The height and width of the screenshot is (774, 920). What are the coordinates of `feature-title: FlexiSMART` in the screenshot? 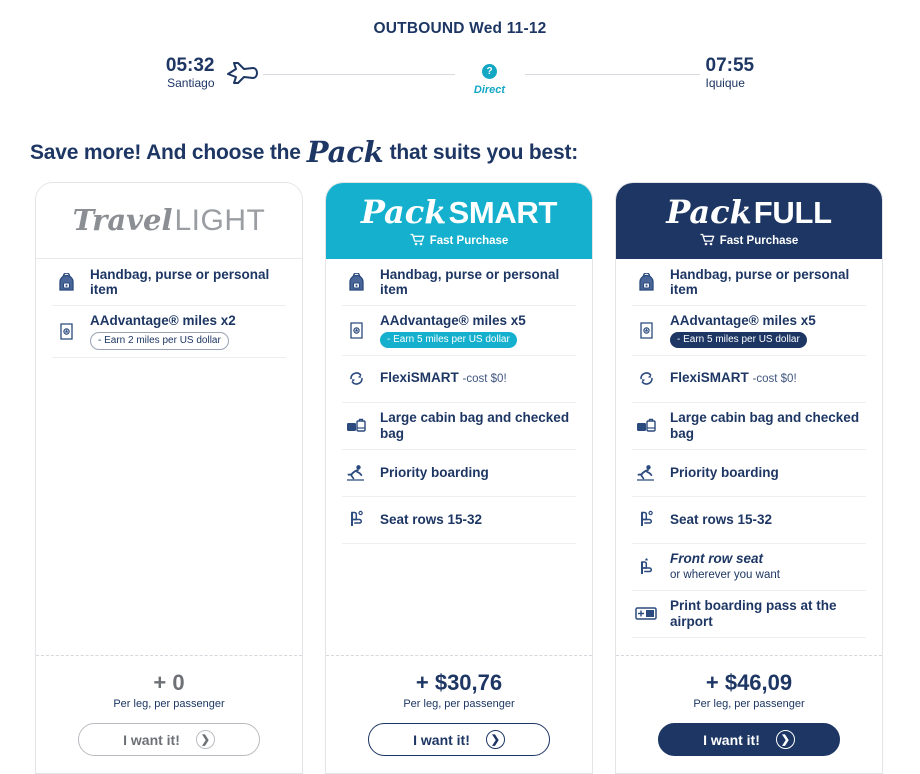 It's located at (709, 377).